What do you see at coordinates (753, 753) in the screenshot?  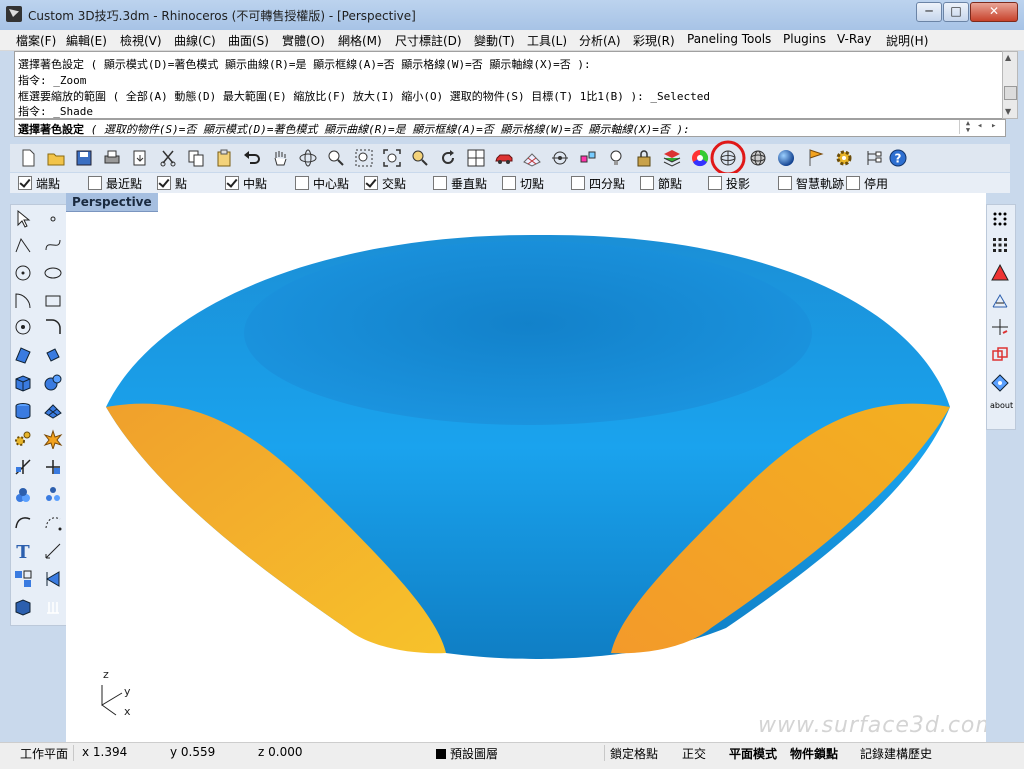 I see `status-planar: 平面模式` at bounding box center [753, 753].